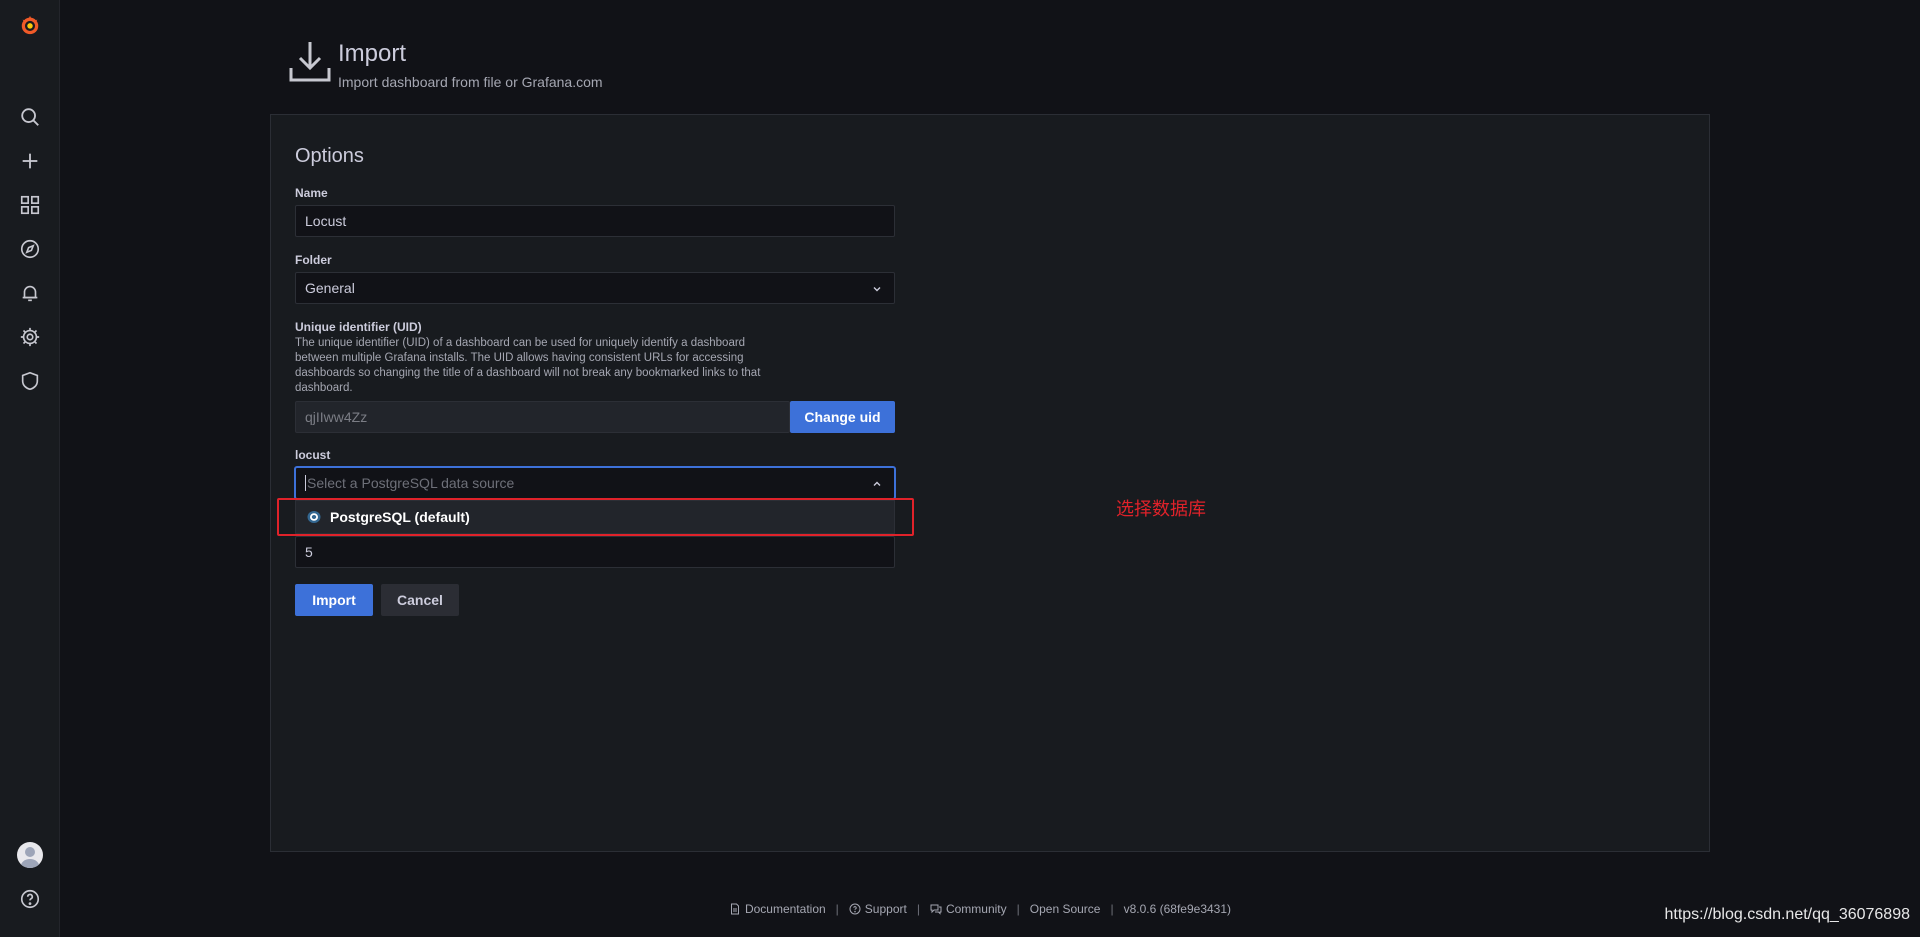 This screenshot has width=1920, height=937. I want to click on footer-support-label: Support, so click(885, 909).